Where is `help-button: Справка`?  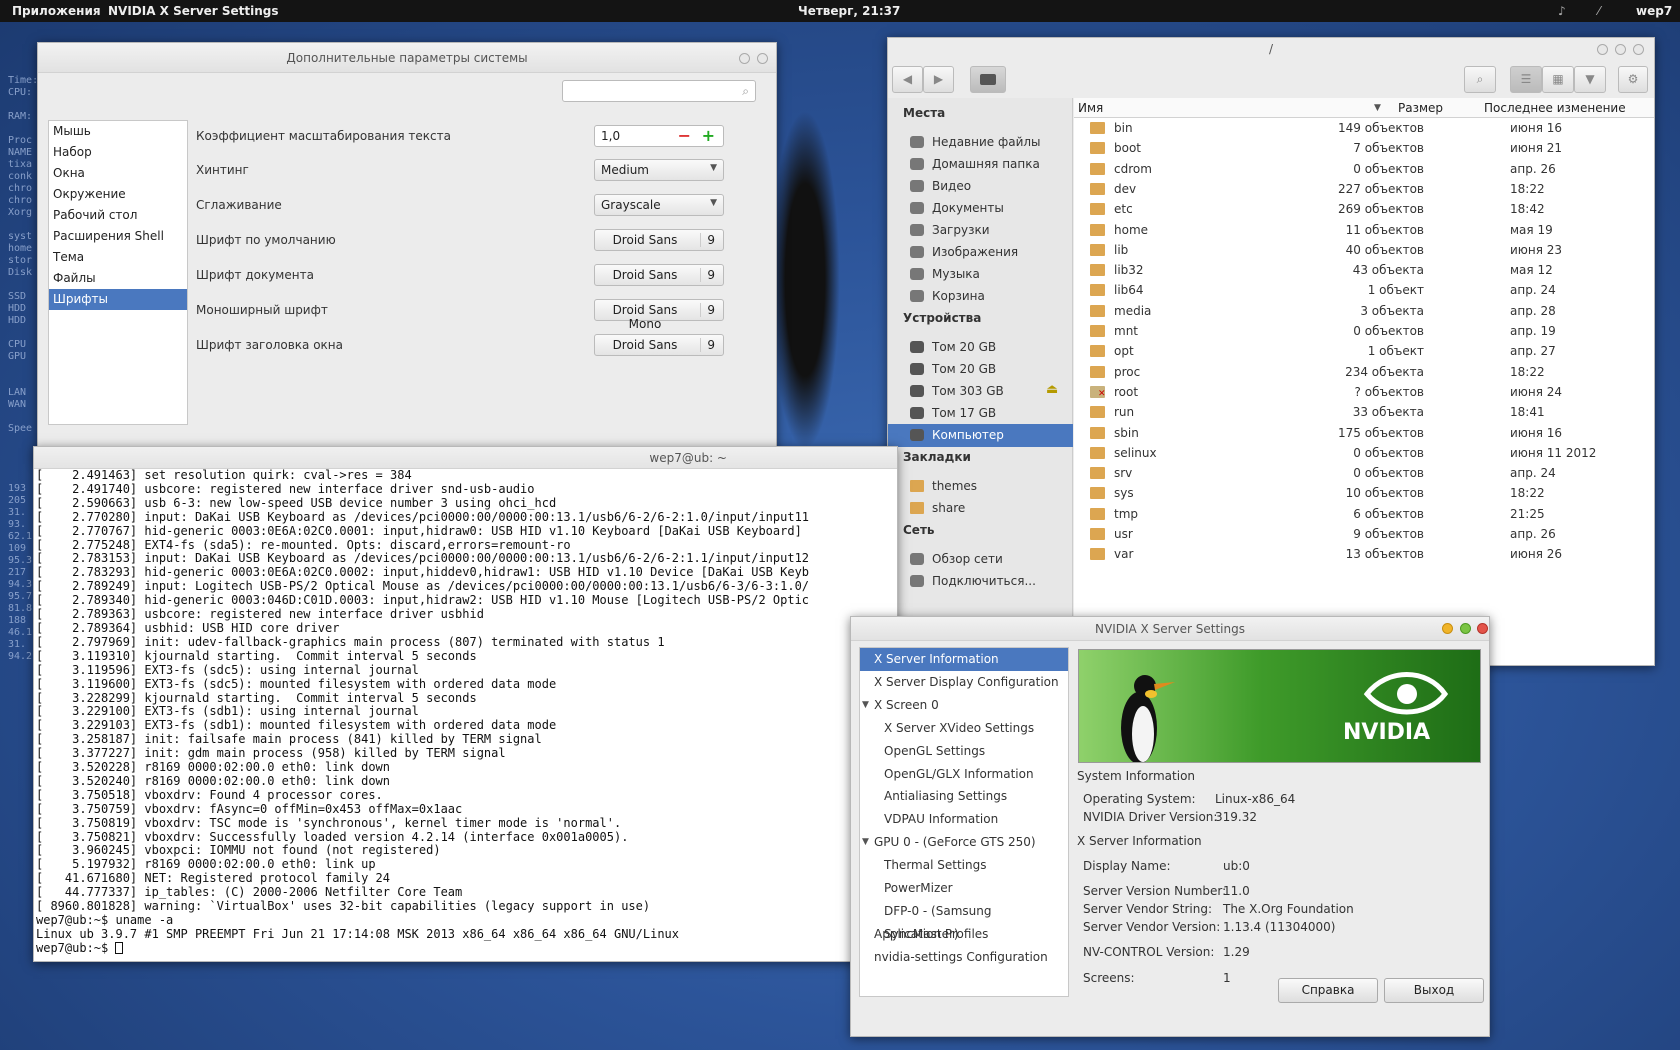 help-button: Справка is located at coordinates (1328, 990).